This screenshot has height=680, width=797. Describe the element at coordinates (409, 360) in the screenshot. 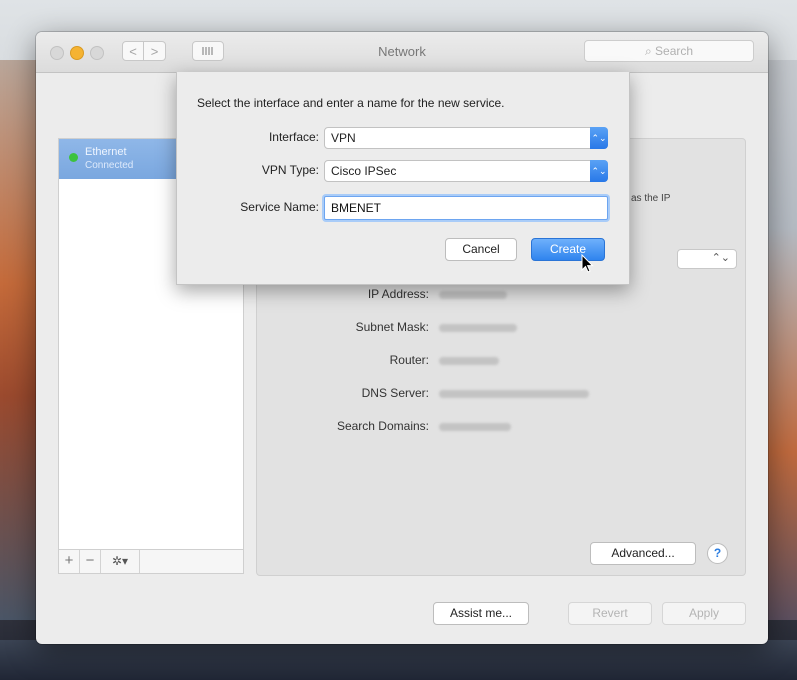

I see `router-label: Router:` at that location.